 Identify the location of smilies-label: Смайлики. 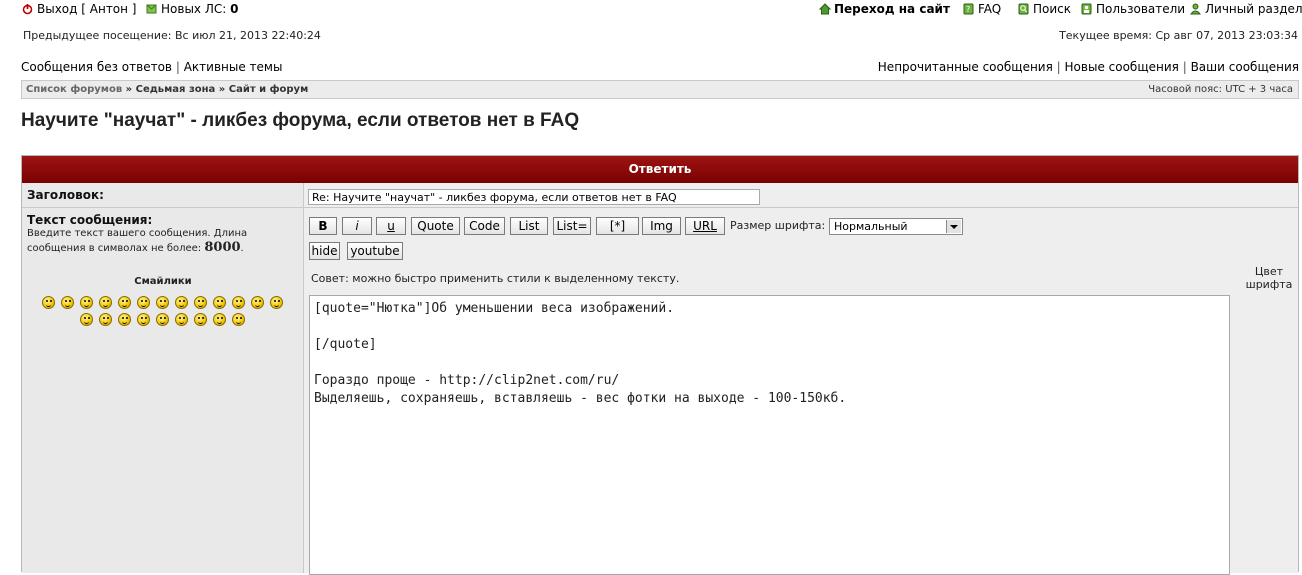
(163, 281).